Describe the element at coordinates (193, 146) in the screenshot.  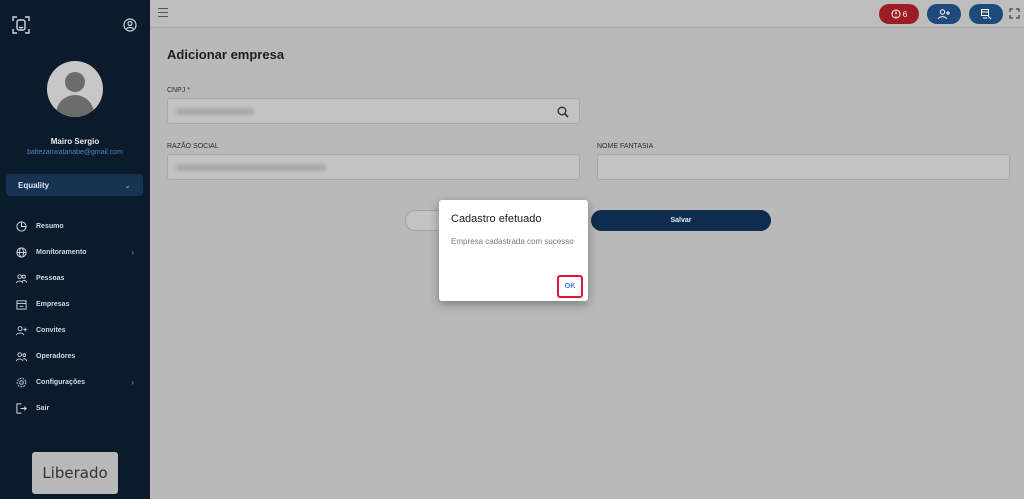
I see `razao-social-label: RAZÃO SOCIAL` at that location.